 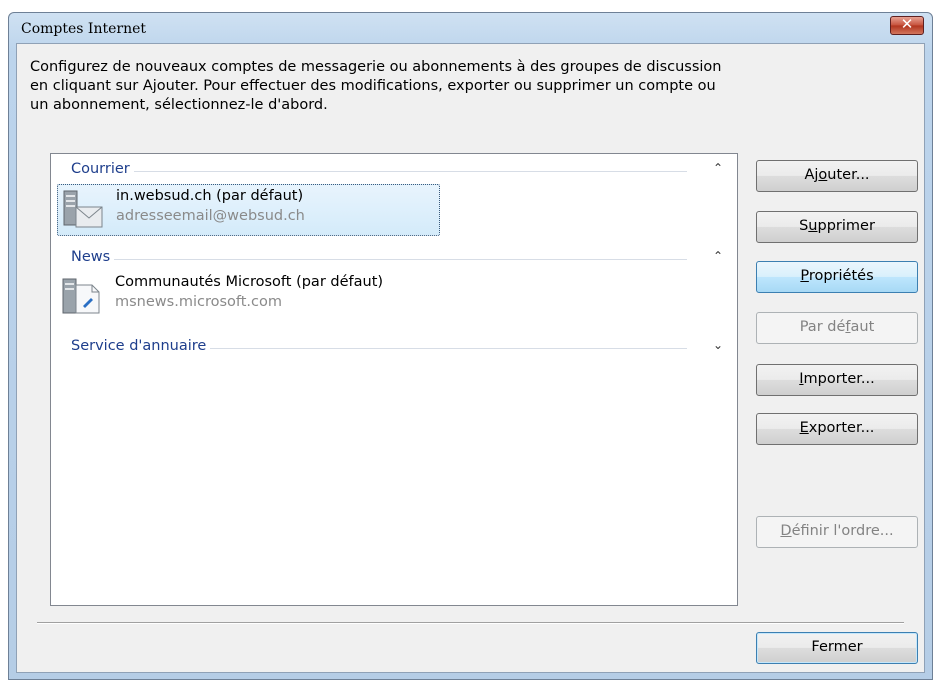 What do you see at coordinates (837, 328) in the screenshot?
I see `set-default-button: Par défaut` at bounding box center [837, 328].